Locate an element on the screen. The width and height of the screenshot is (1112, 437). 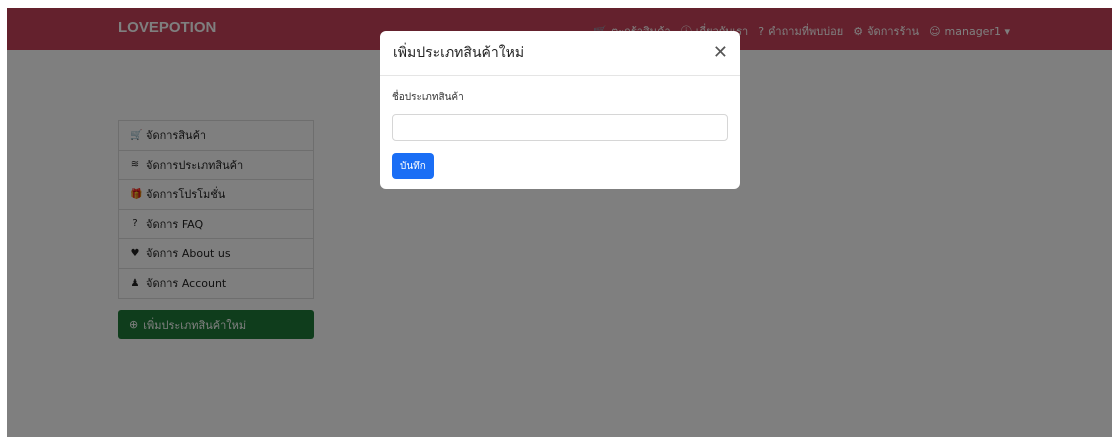
modal-body: ชื่อประเภทสินค้า บันทึก is located at coordinates (560, 127).